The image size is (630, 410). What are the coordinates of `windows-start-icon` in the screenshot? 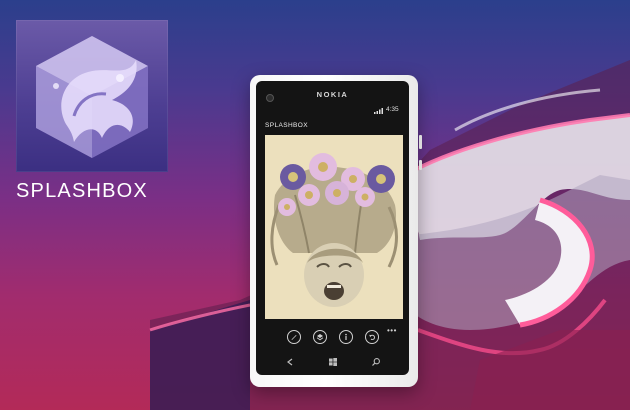 It's located at (333, 362).